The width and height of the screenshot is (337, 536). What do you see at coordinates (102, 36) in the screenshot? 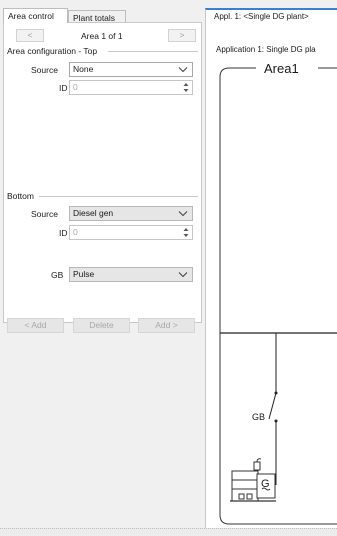
I see `area-counter: Area 1 of 1` at bounding box center [102, 36].